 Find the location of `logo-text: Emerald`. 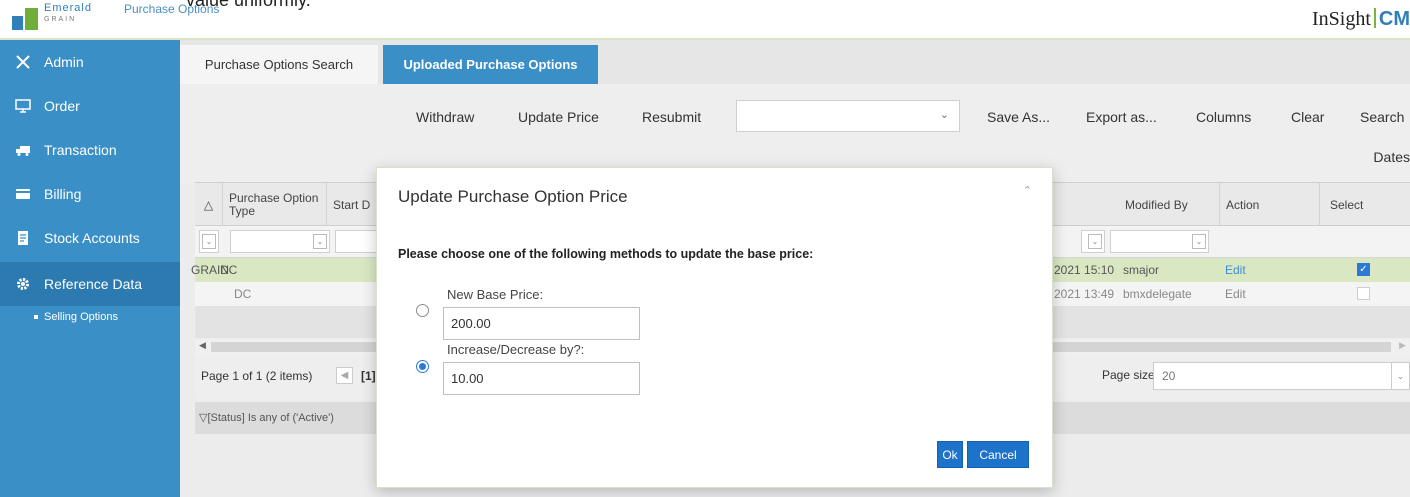

logo-text: Emerald is located at coordinates (68, 8).